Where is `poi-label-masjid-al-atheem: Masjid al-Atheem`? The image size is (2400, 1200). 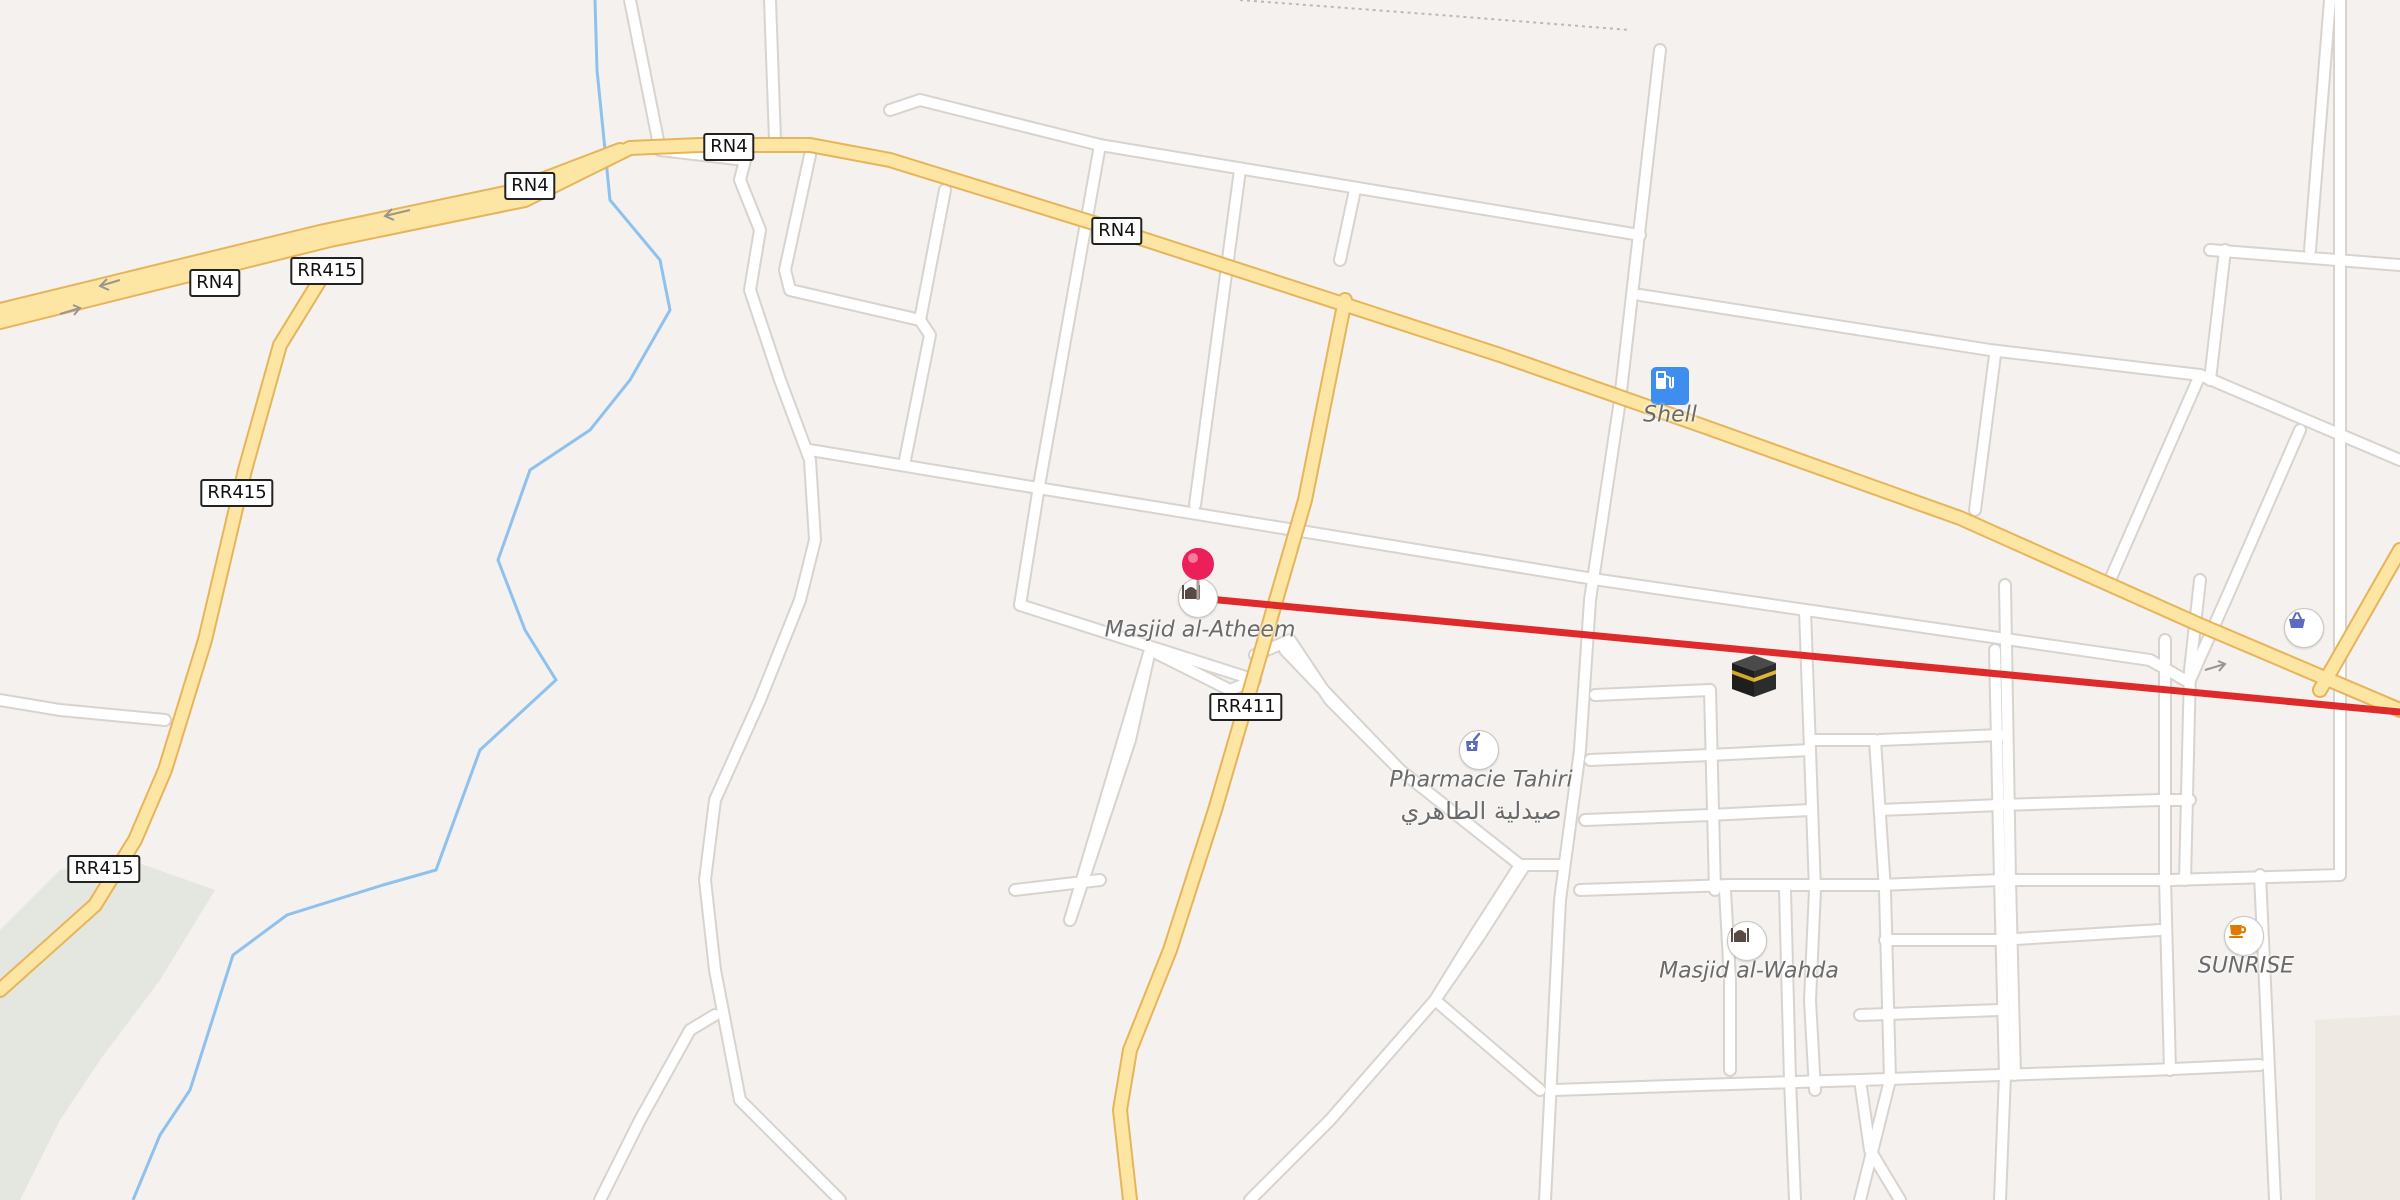
poi-label-masjid-al-atheem: Masjid al-Atheem is located at coordinates (1200, 630).